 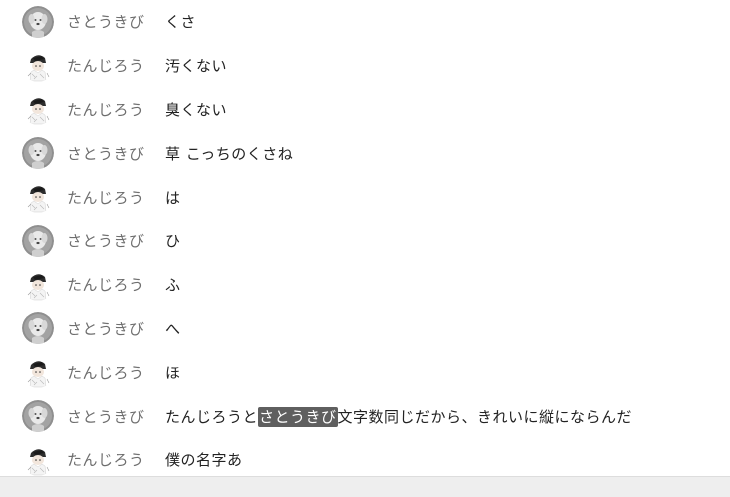 What do you see at coordinates (365, 486) in the screenshot?
I see `bottom-bar` at bounding box center [365, 486].